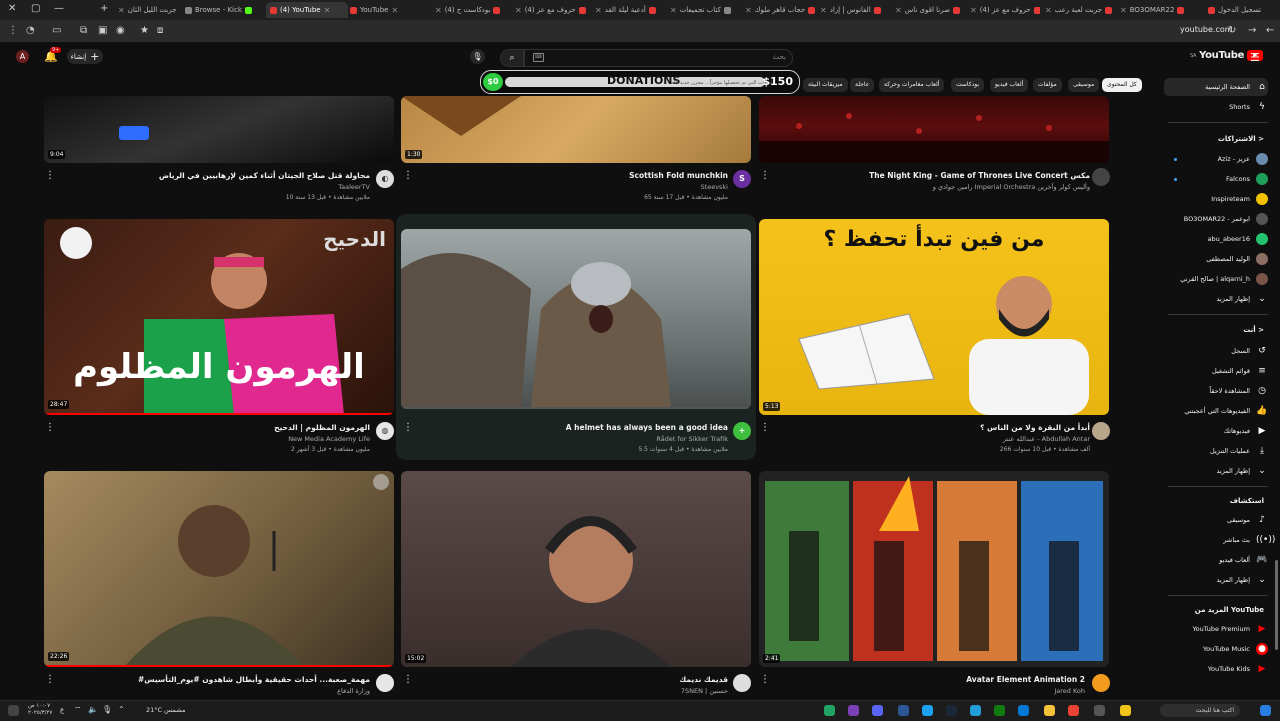 Image resolution: width=1280 pixels, height=721 pixels. I want to click on video-thumbnail: الدحيح الهرمون المظلوم 28:47, so click(219, 317).